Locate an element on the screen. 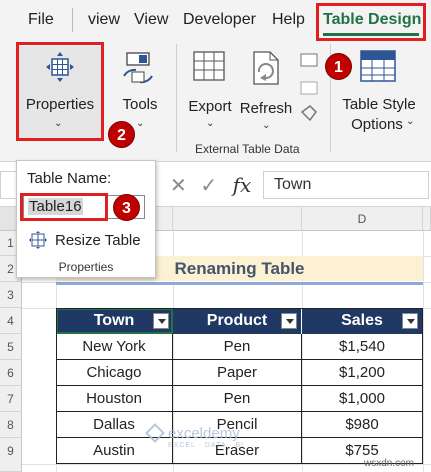 The height and width of the screenshot is (472, 431). tab-file: File is located at coordinates (41, 20).